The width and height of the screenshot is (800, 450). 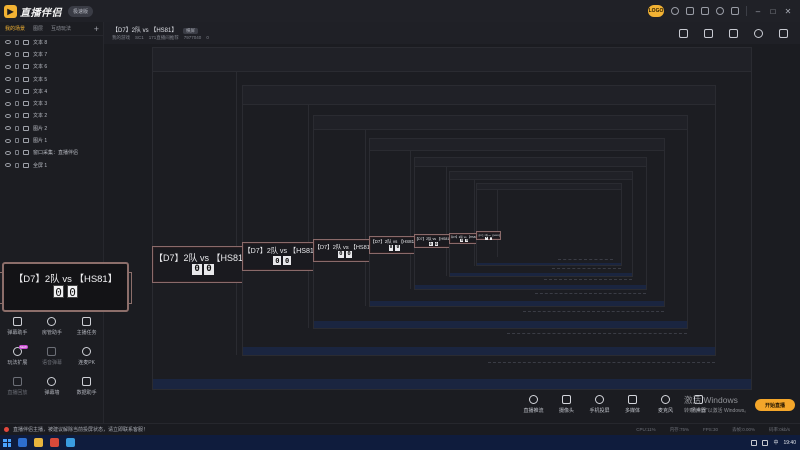 I want to click on clock: 19:40, so click(x=789, y=443).